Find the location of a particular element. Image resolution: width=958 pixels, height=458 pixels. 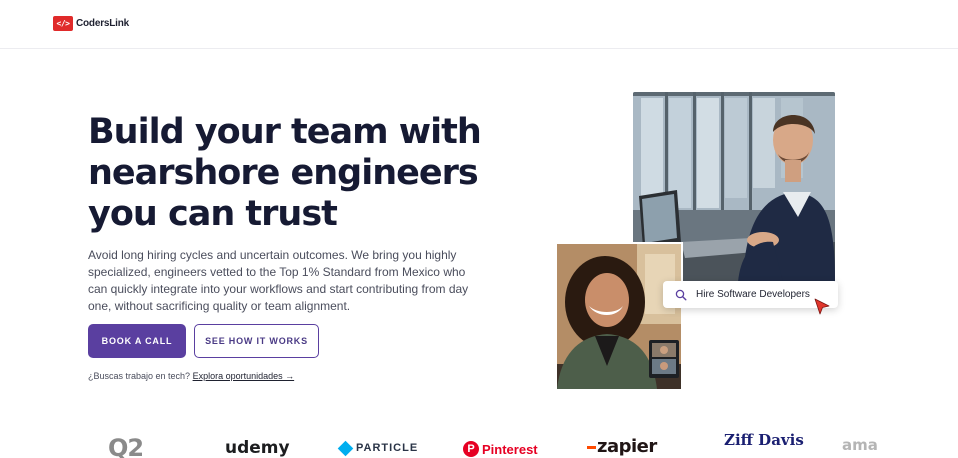

search-icon is located at coordinates (681, 295).